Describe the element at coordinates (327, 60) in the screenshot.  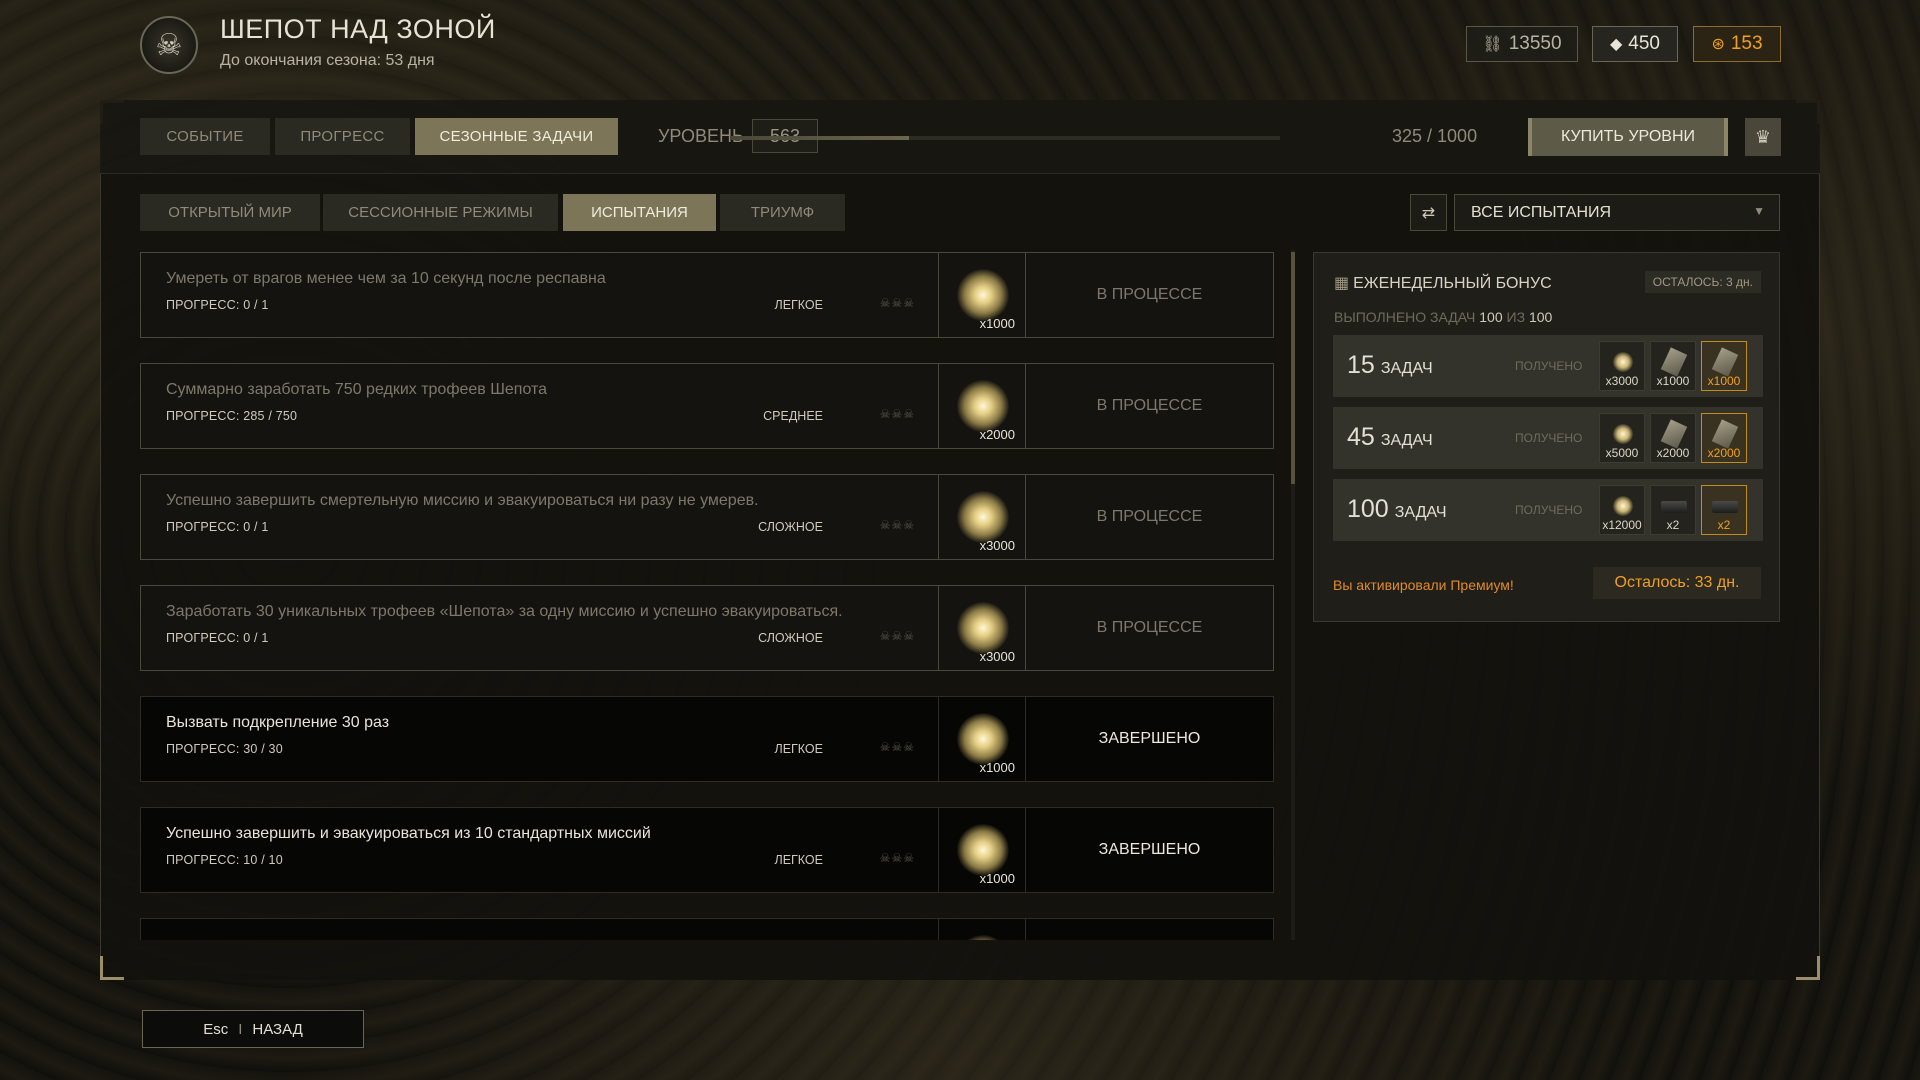
I see `season-countdown: До окончания сезона: 53 дня` at that location.